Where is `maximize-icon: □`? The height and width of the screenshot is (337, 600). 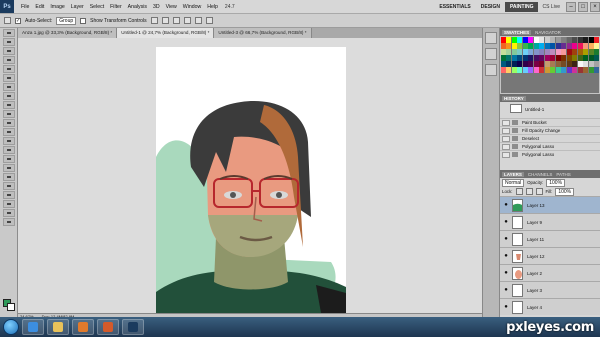
maximize-icon: □ is located at coordinates (583, 6).